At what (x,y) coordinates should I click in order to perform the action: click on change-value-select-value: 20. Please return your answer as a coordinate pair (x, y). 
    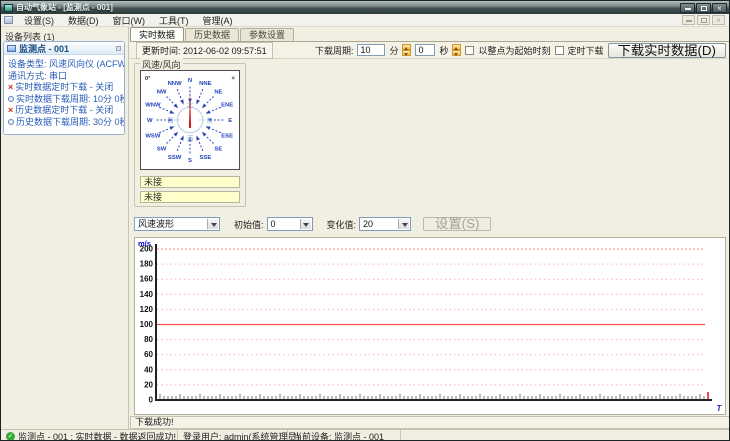
    Looking at the image, I should click on (368, 224).